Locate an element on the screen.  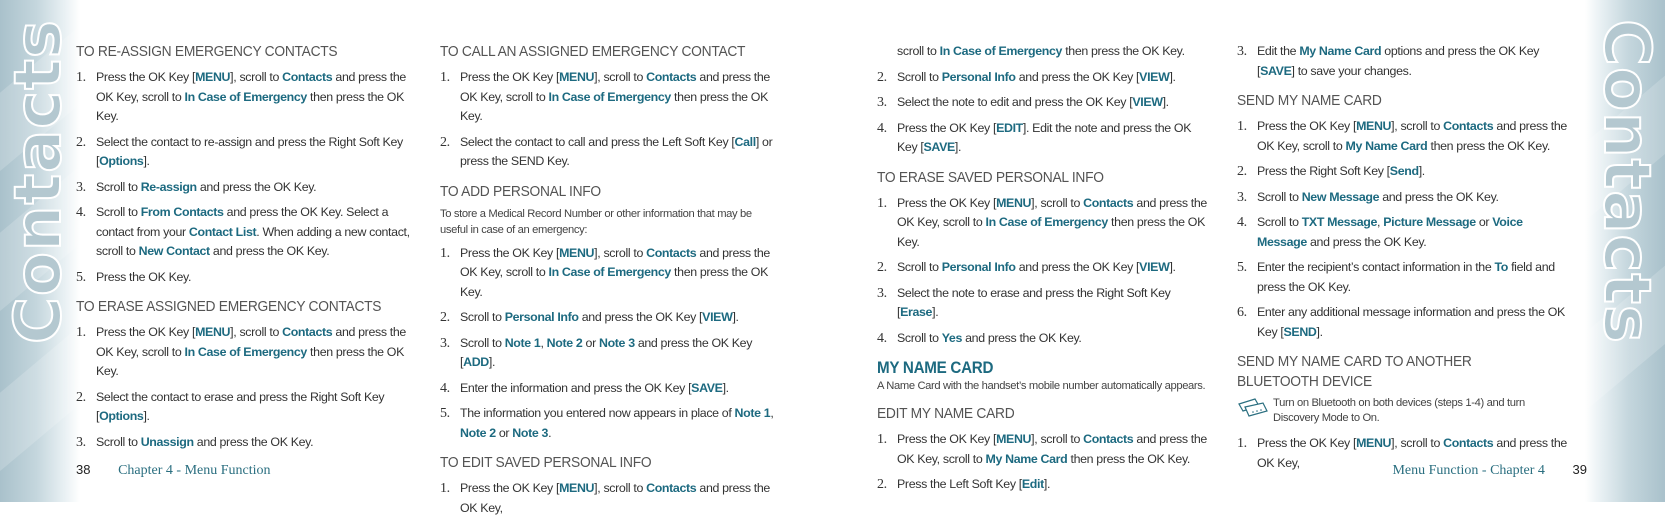
step-number: 4. is located at coordinates (882, 128).